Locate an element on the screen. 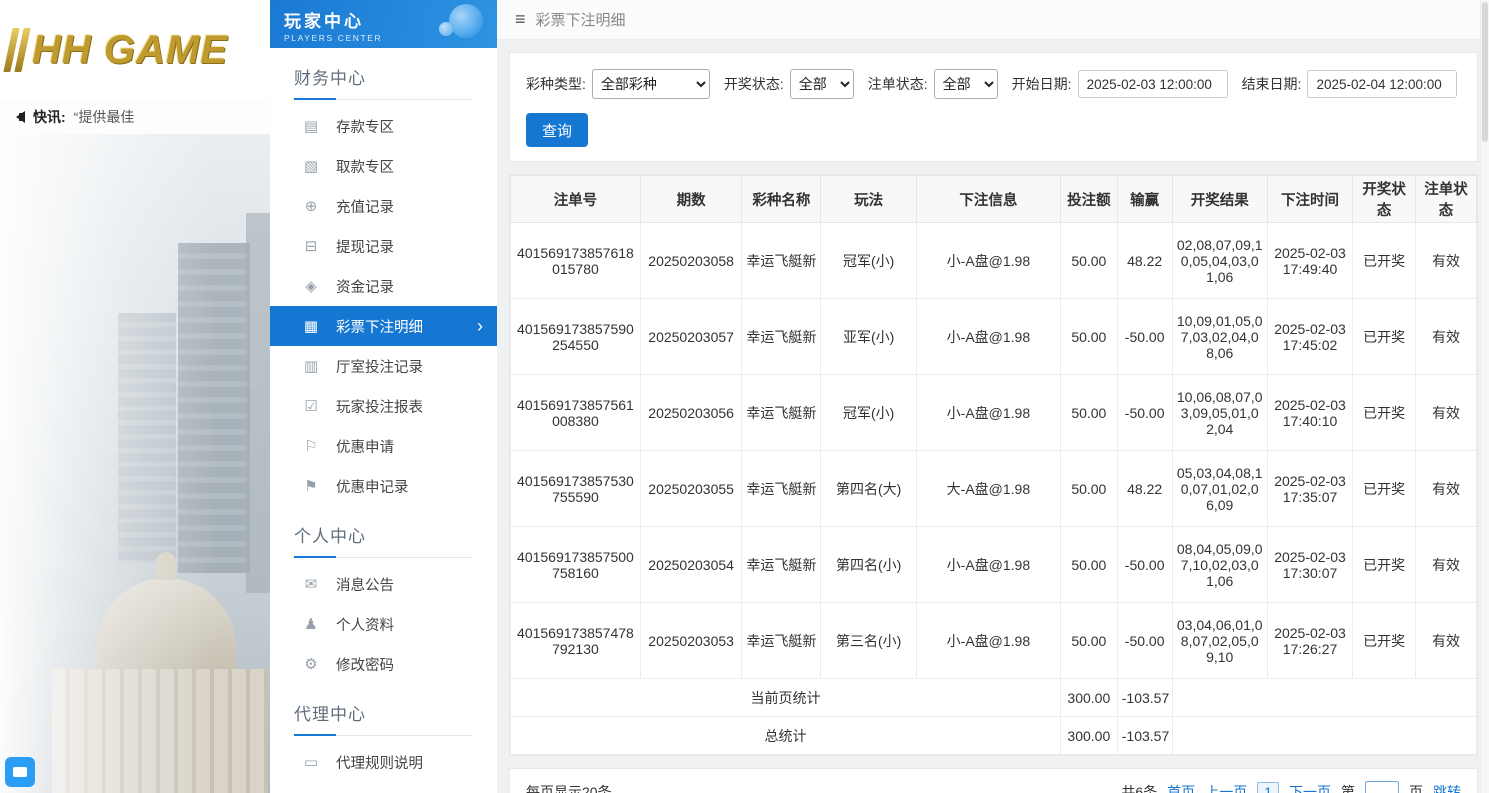 Image resolution: width=1489 pixels, height=793 pixels. sidebar-item-label: 个人资料 is located at coordinates (365, 625).